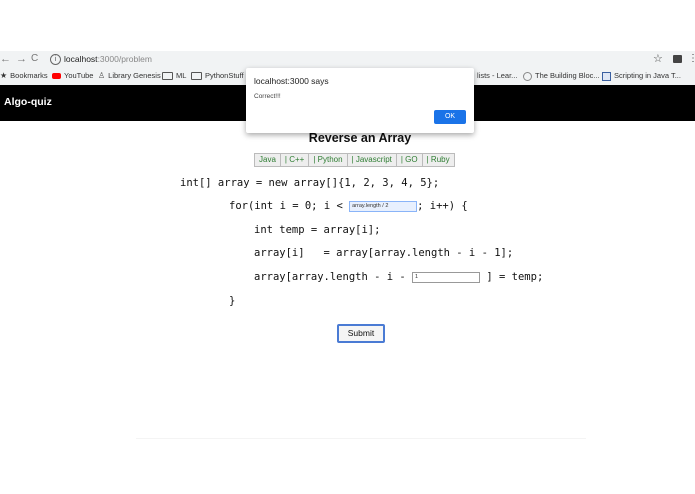  I want to click on lang-java: Java, so click(268, 160).